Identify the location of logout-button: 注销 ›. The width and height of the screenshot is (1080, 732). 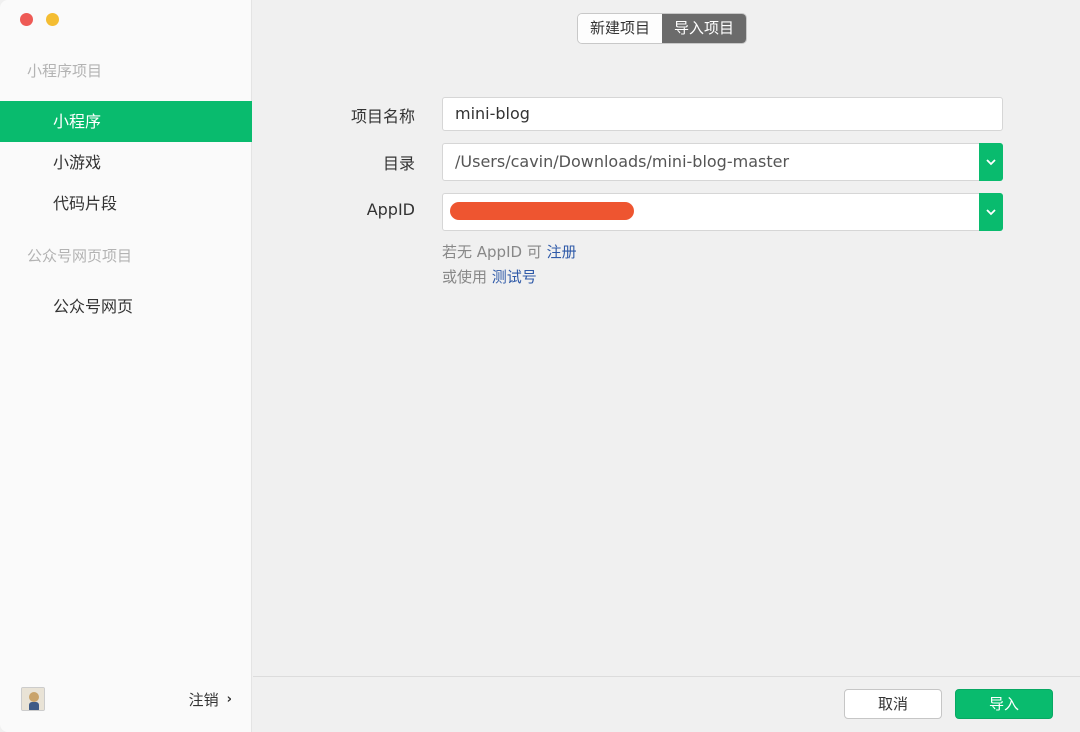
(210, 699).